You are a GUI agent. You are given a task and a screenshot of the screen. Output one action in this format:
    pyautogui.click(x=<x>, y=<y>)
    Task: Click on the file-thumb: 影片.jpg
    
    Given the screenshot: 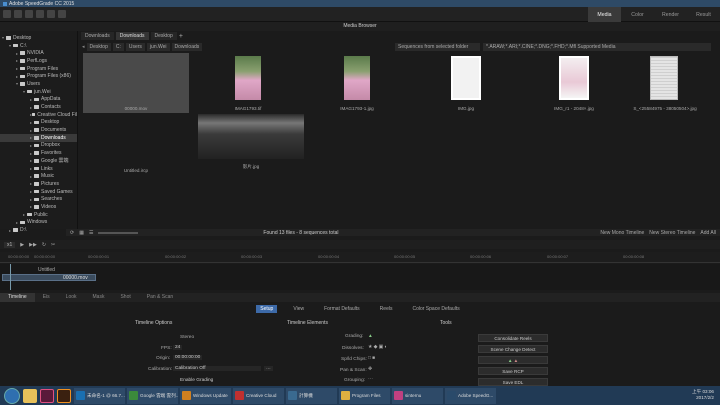 What is the action you would take?
    pyautogui.click(x=251, y=142)
    